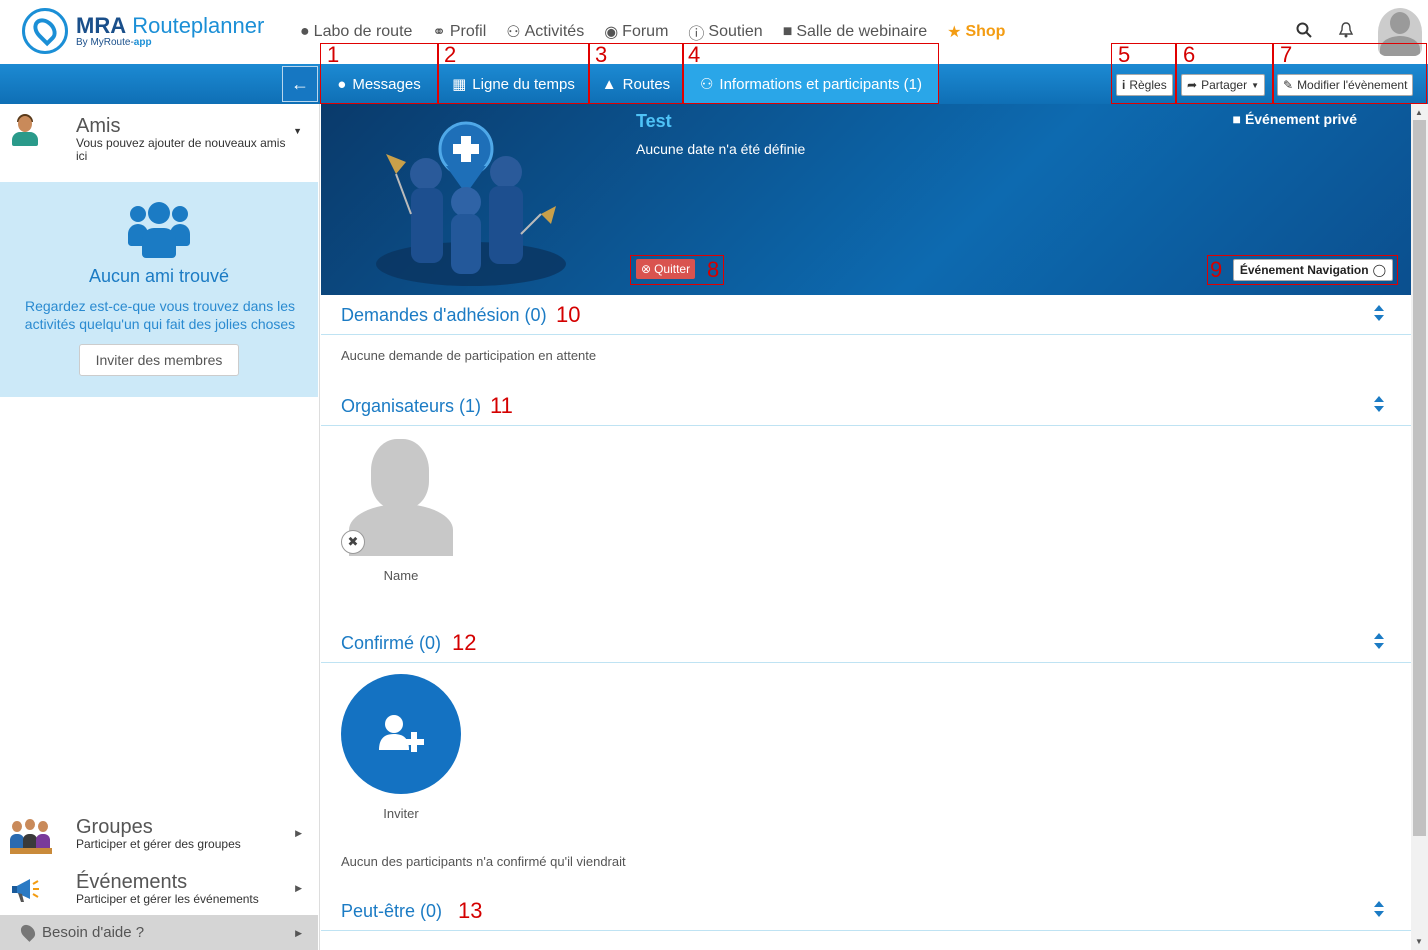  What do you see at coordinates (513, 84) in the screenshot?
I see `tab-timeline: ▦ Ligne du temps` at bounding box center [513, 84].